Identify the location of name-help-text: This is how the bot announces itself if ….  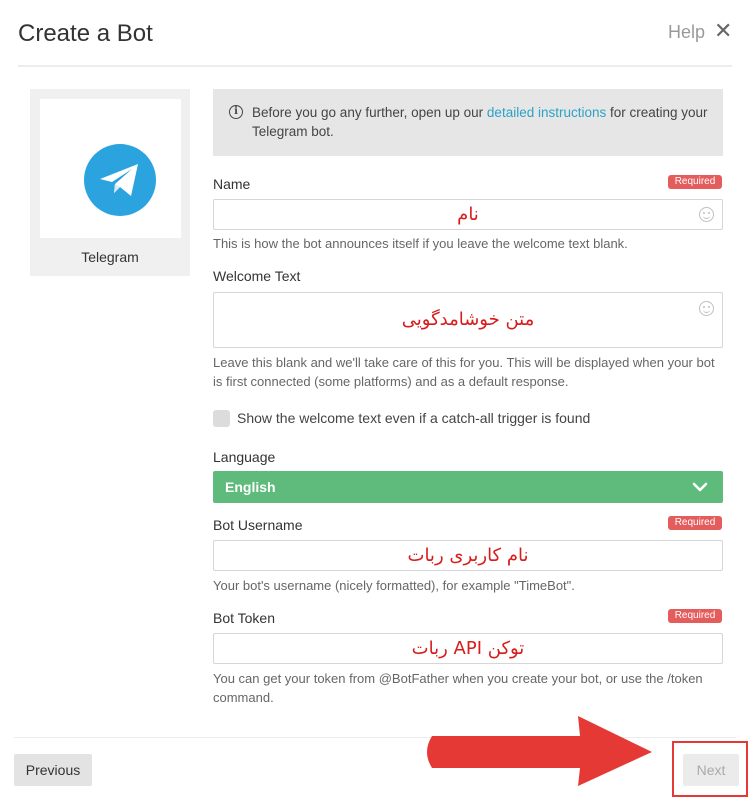
(420, 243).